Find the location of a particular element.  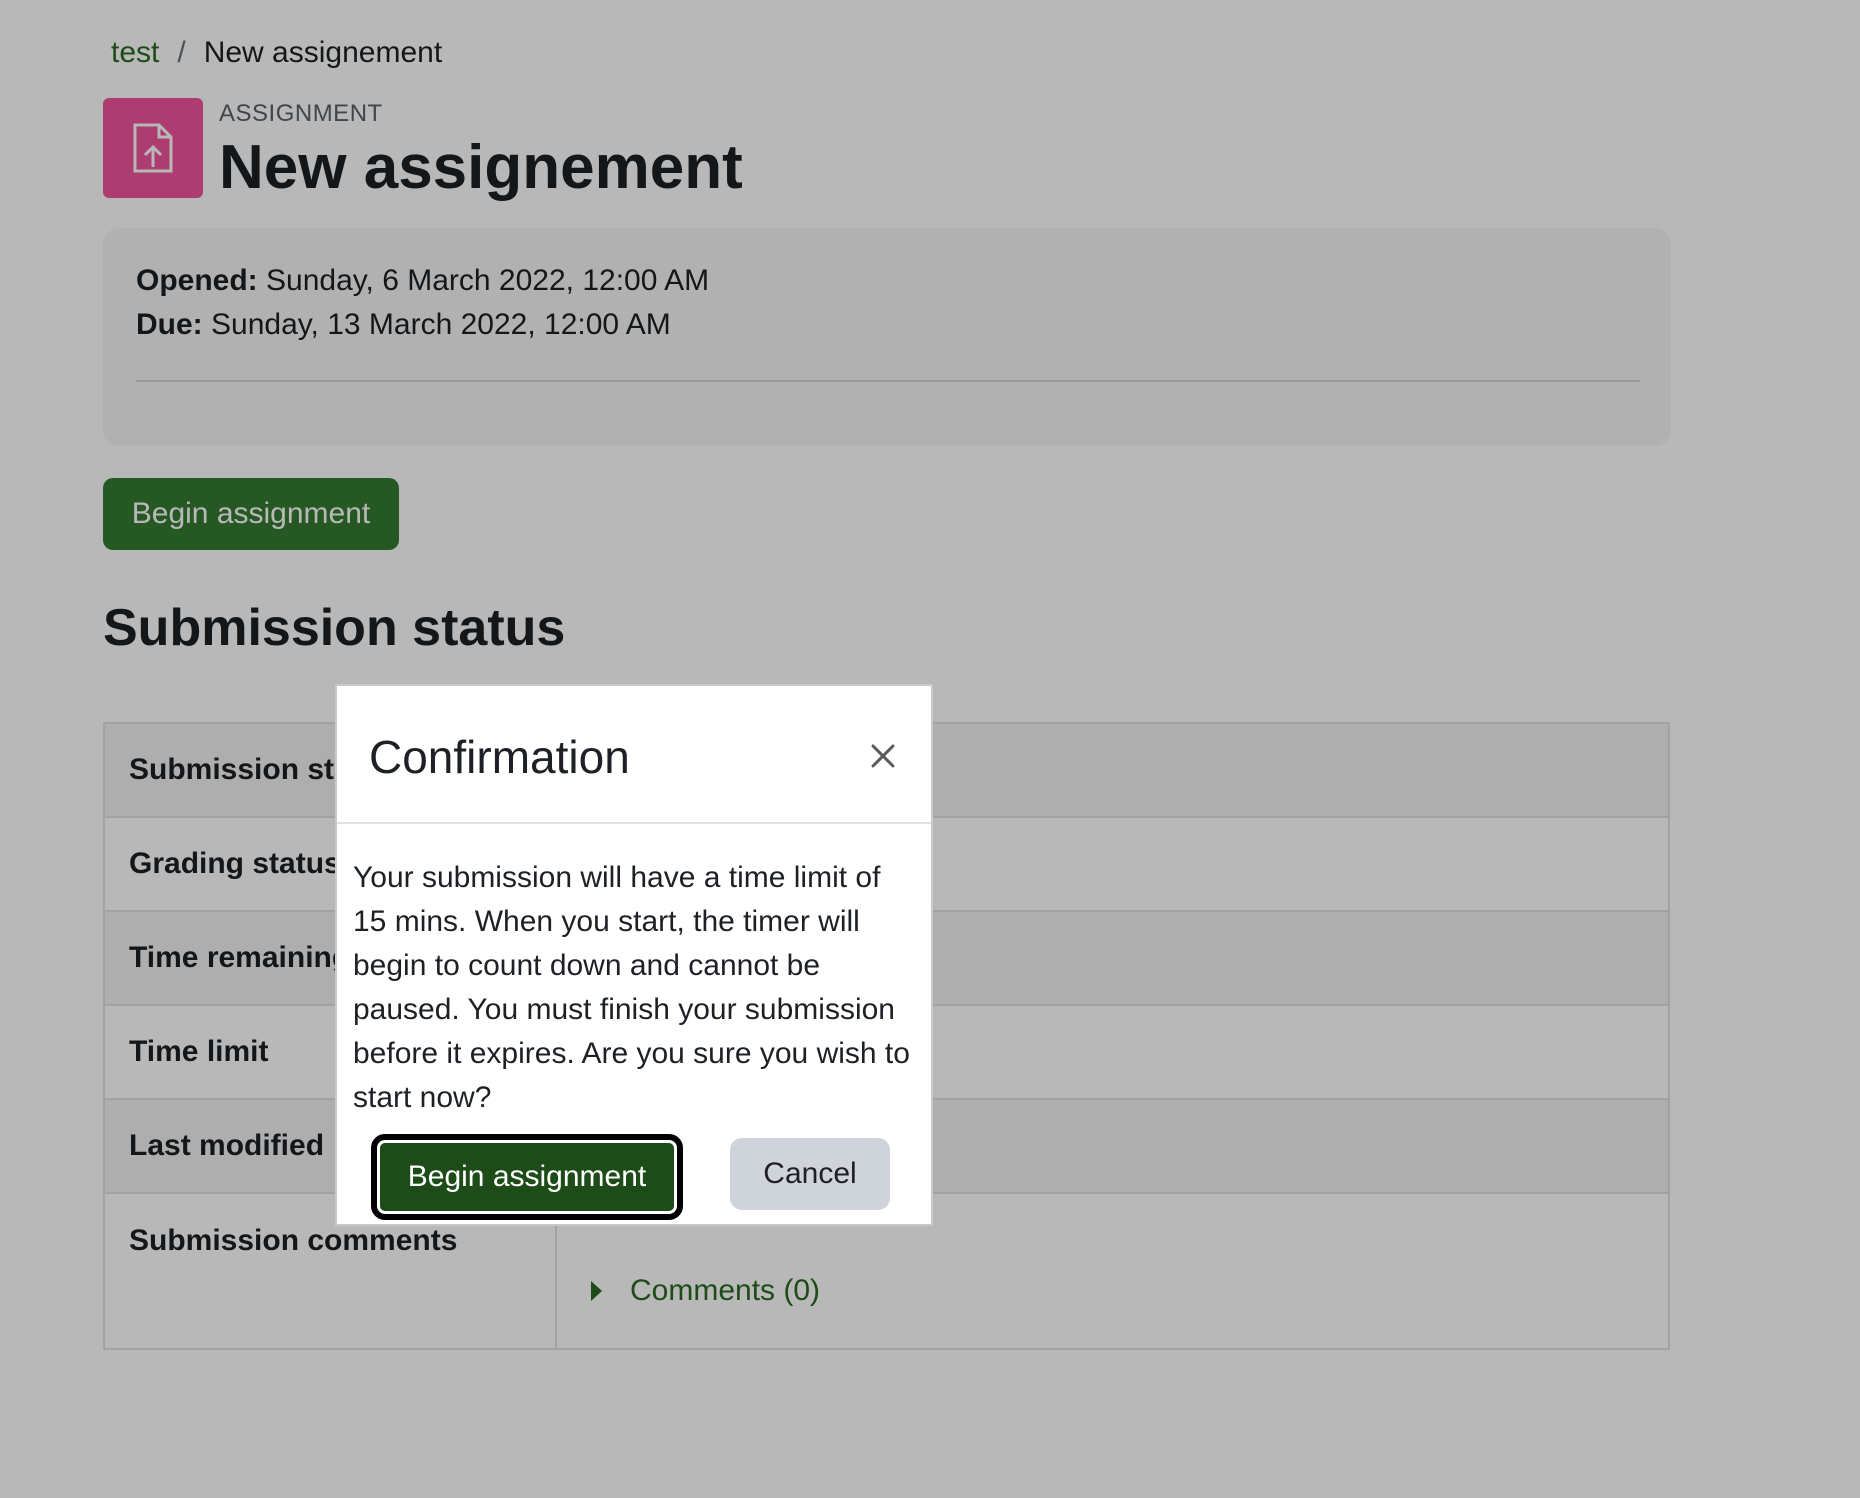

modal-title: Confirmation is located at coordinates (499, 757).